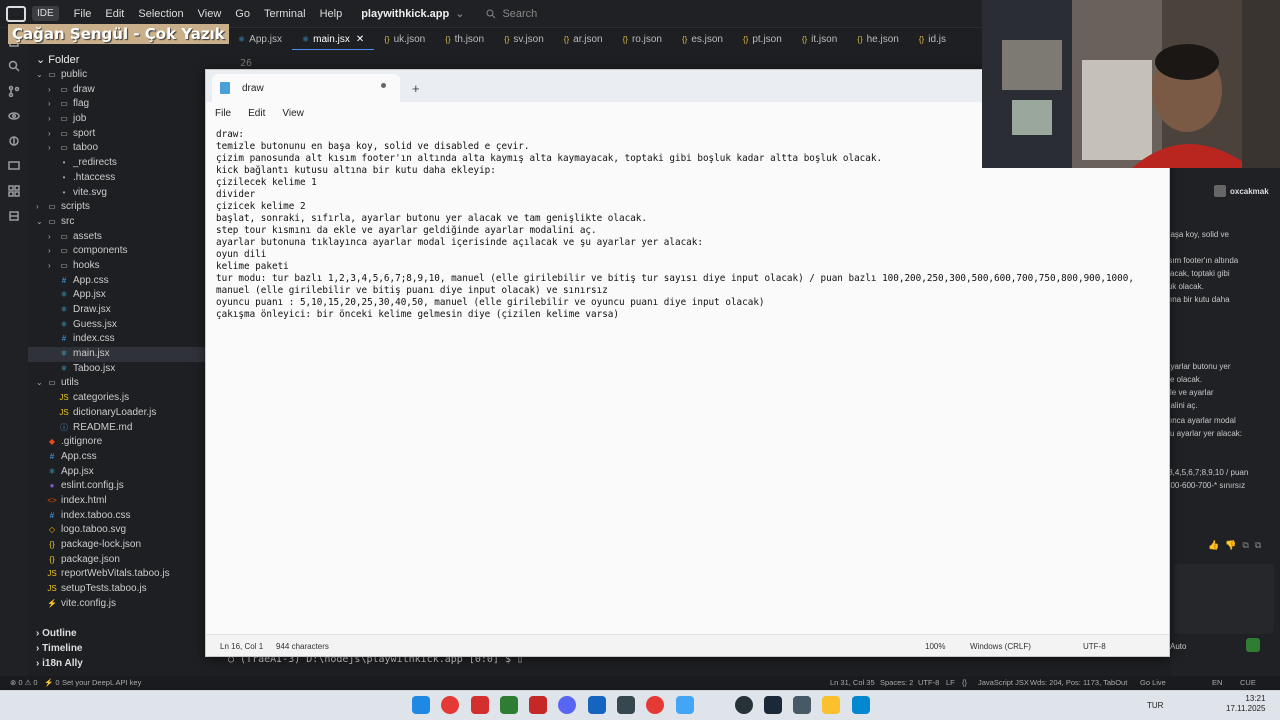 This screenshot has width=1280, height=720. Describe the element at coordinates (831, 705) in the screenshot. I see `file-explorer-icon` at that location.